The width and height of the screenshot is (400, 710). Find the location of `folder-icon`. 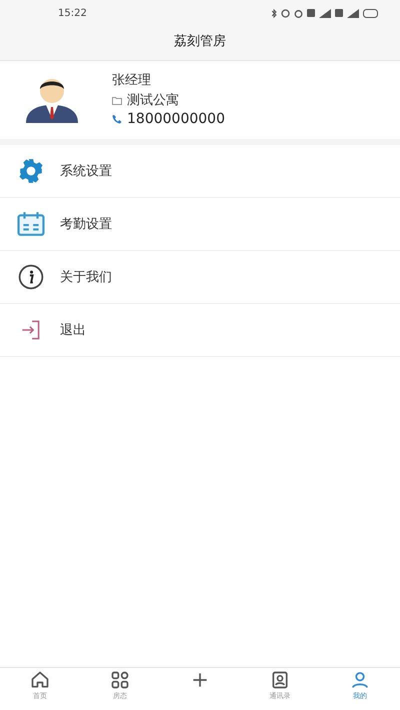

folder-icon is located at coordinates (117, 100).